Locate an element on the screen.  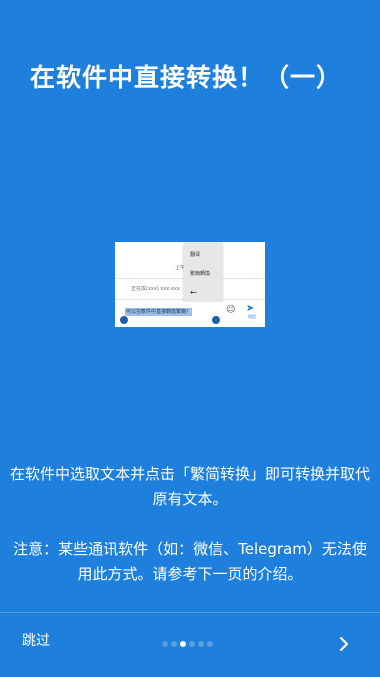
context-menu-popup: 翻译 繁簡轉換 ← is located at coordinates (203, 273).